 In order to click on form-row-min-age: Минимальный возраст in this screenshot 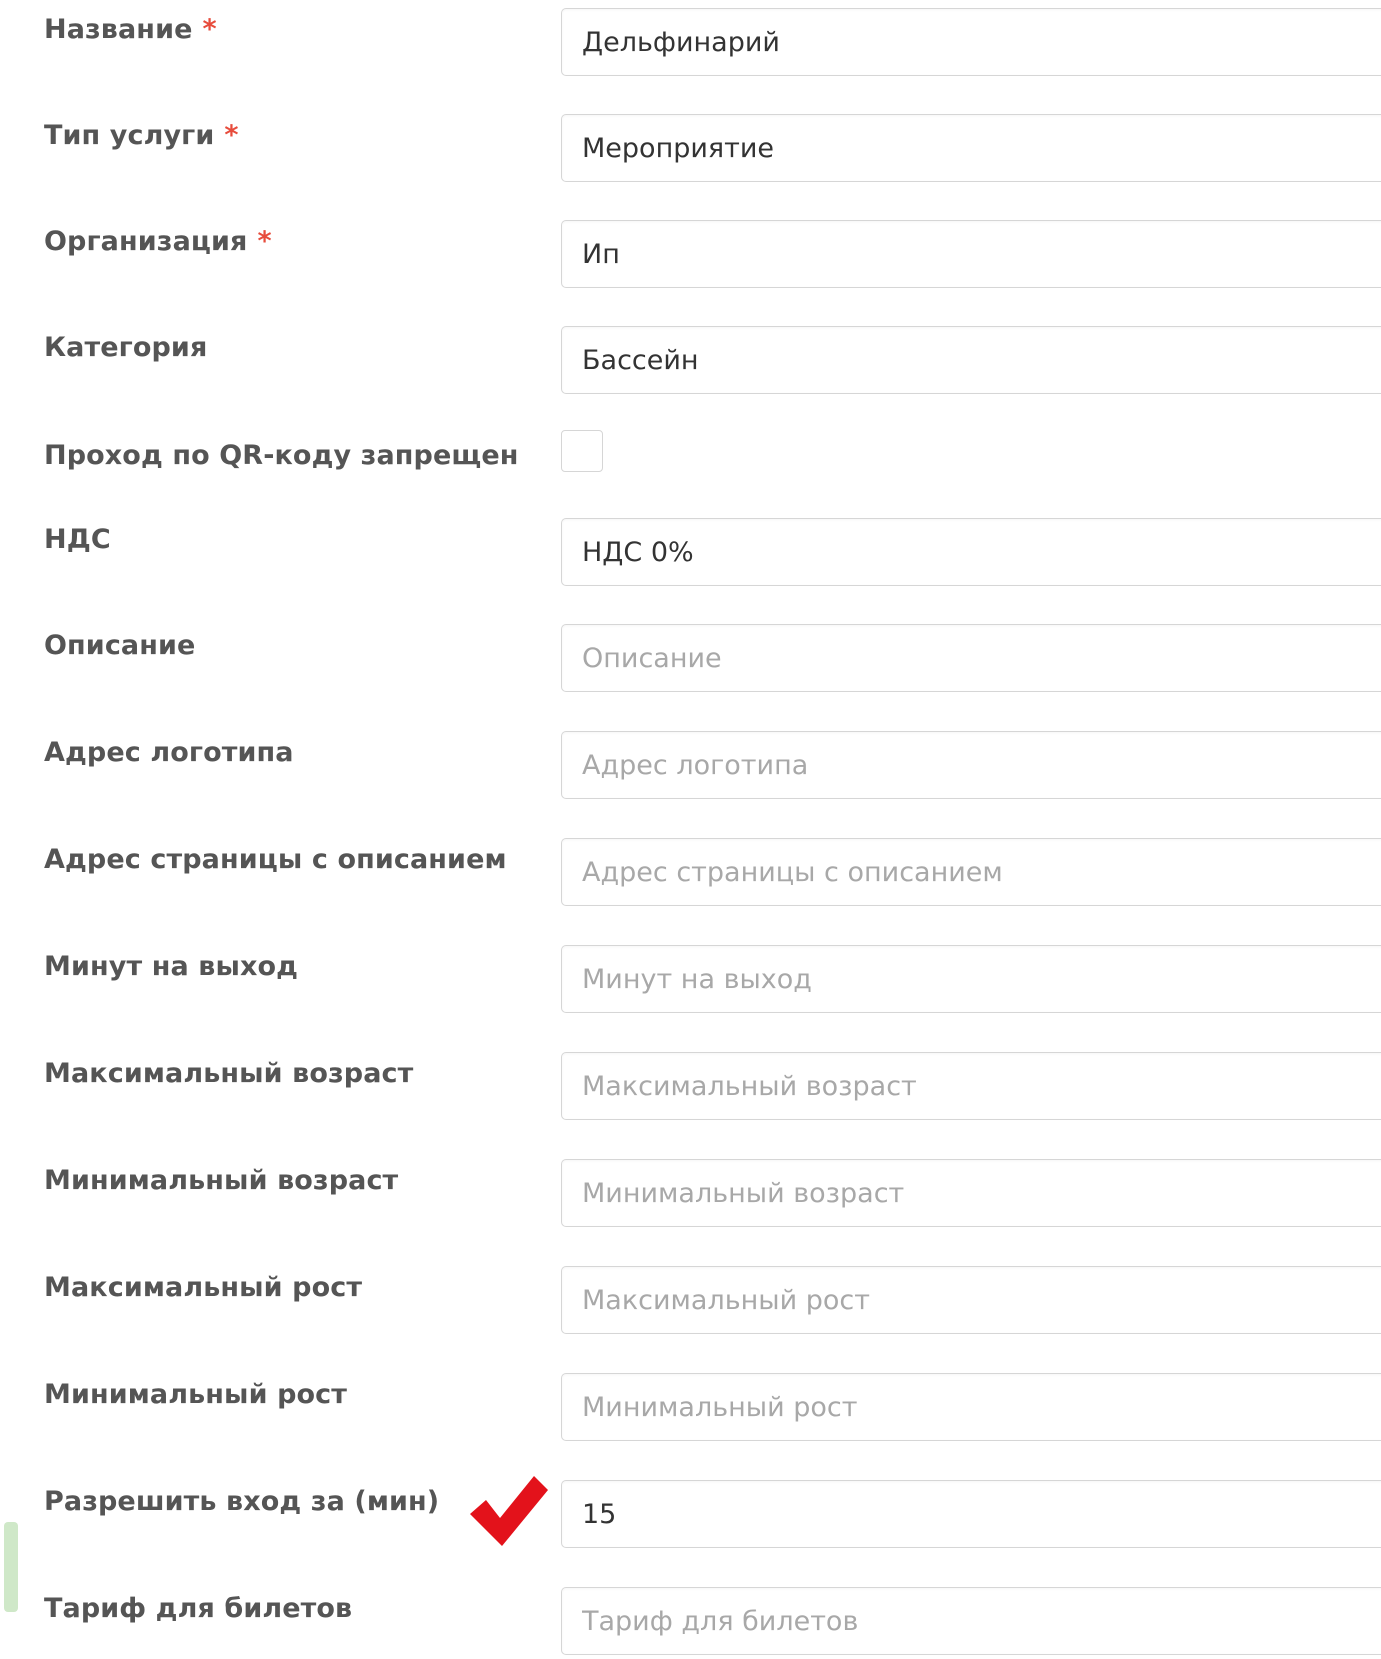, I will do `click(690, 1195)`.